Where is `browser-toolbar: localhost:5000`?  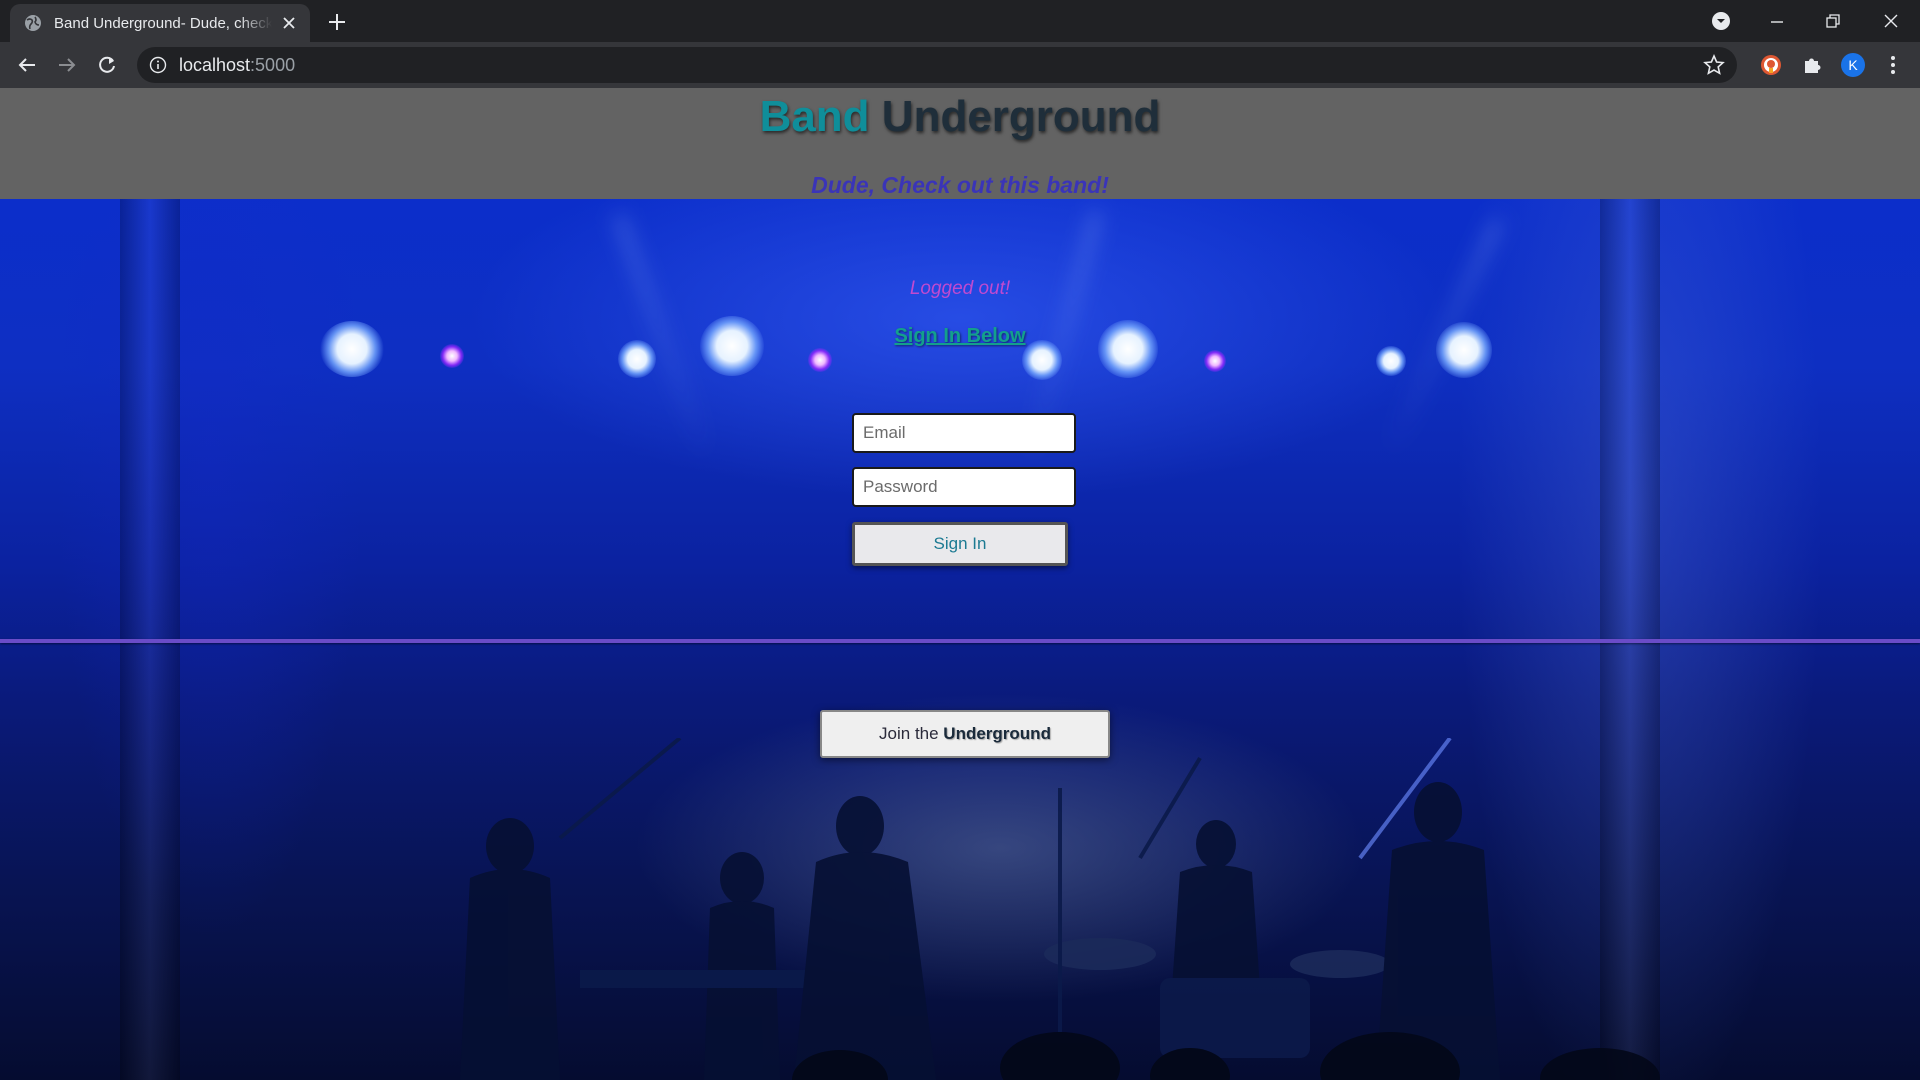
browser-toolbar: localhost:5000 is located at coordinates (960, 65).